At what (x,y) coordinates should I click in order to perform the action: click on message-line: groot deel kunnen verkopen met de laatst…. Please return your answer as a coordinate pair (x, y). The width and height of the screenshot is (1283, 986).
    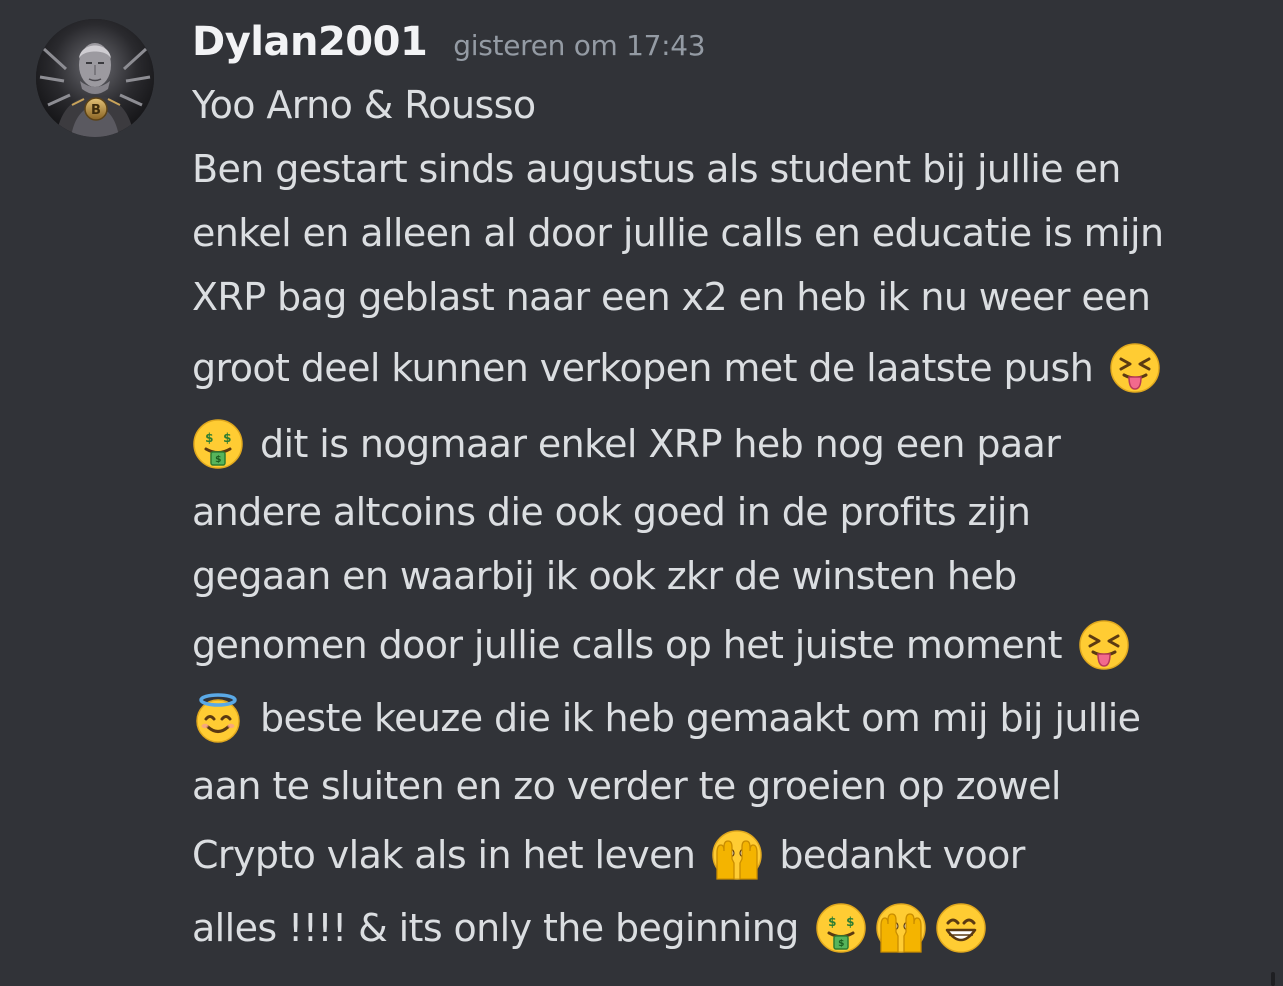
    Looking at the image, I should click on (727, 368).